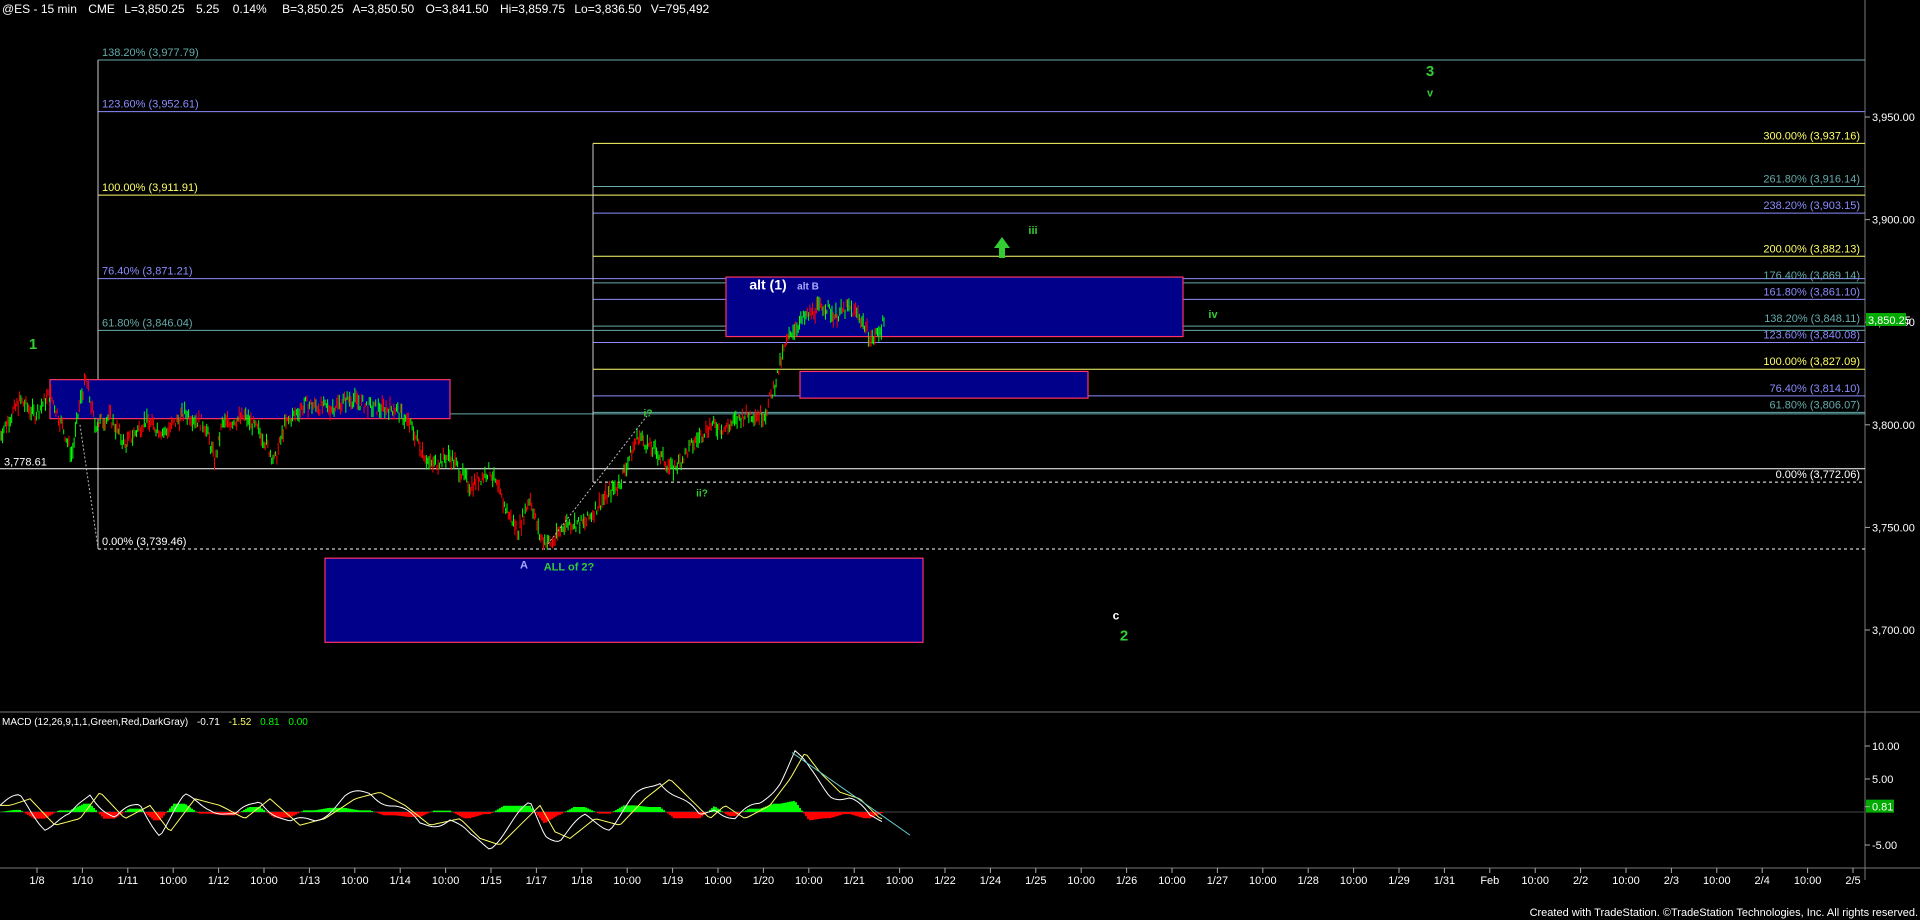 The width and height of the screenshot is (1920, 920). I want to click on fib-label-left: 61.80% (3,846.04), so click(147, 323).